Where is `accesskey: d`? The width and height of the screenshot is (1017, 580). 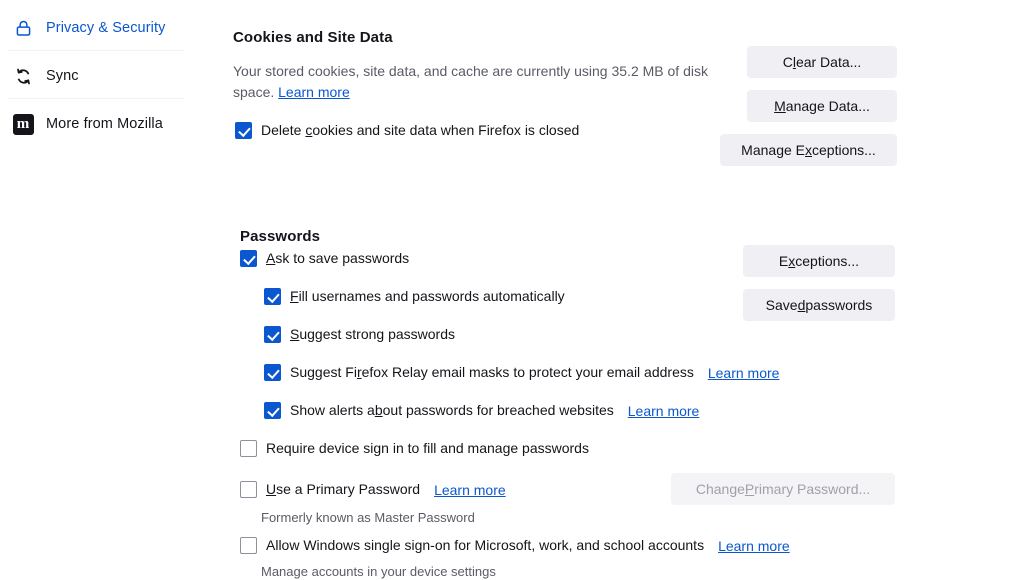 accesskey: d is located at coordinates (801, 305).